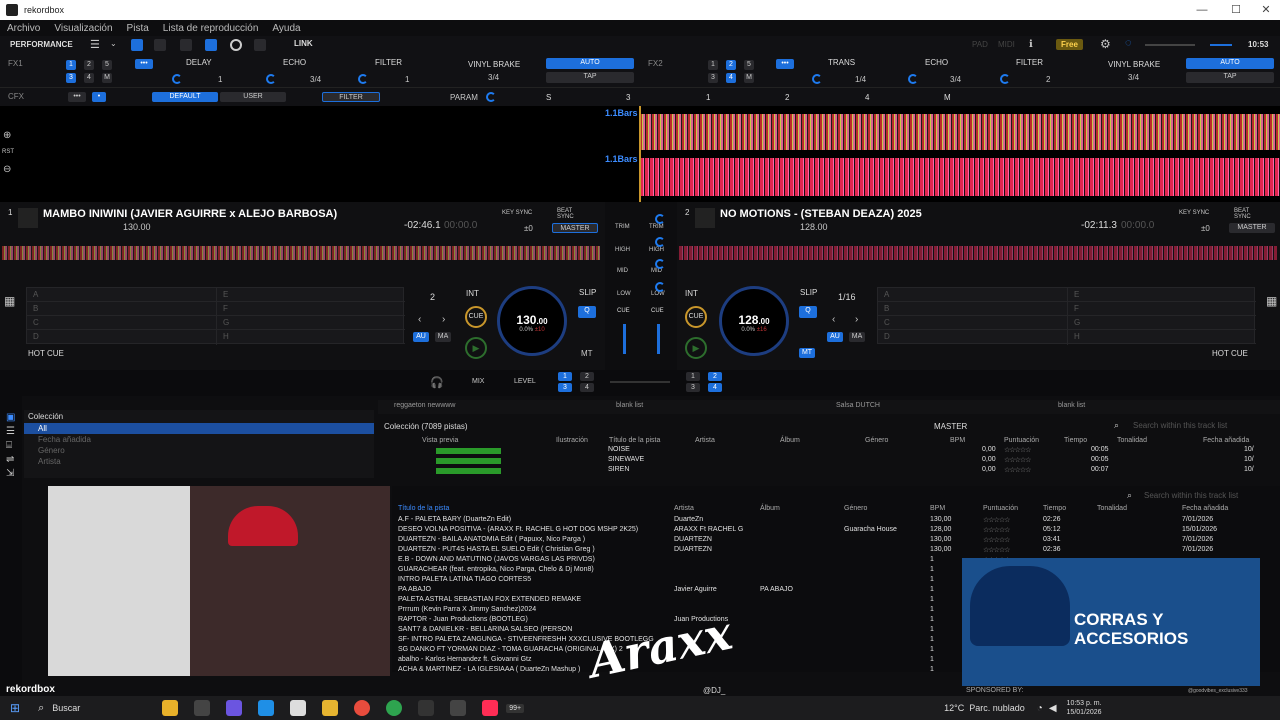 The image size is (1280, 720). Describe the element at coordinates (419, 319) in the screenshot. I see `deck1-loop-prev-icon: ‹` at that location.